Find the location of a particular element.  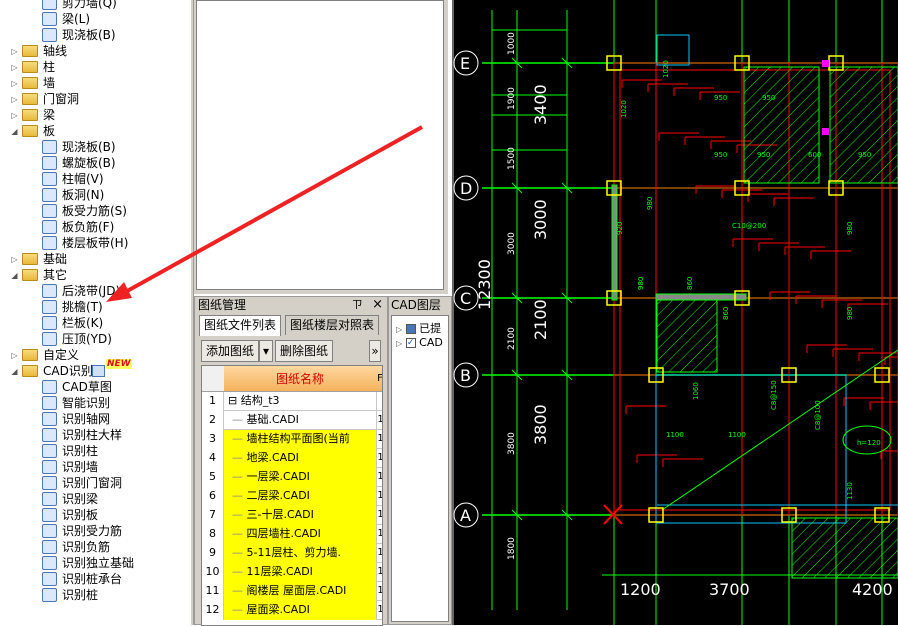

table-row: 3— 墙柱结构平面图(当前1 is located at coordinates (292, 439).